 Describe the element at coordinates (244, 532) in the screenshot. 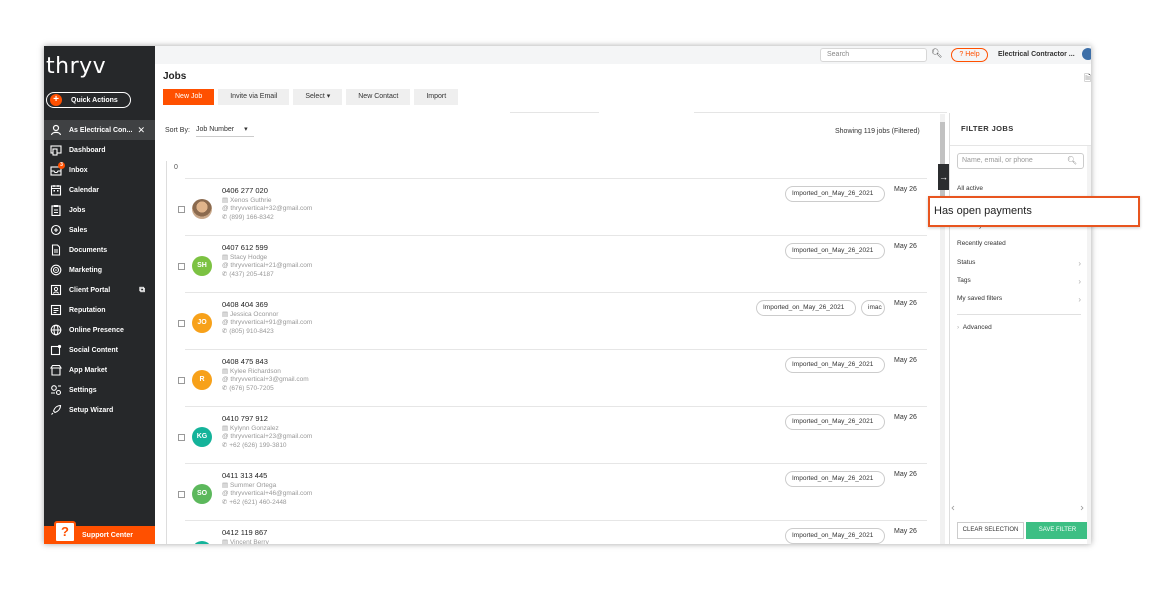

I see `job-number: 0412 119 867` at that location.